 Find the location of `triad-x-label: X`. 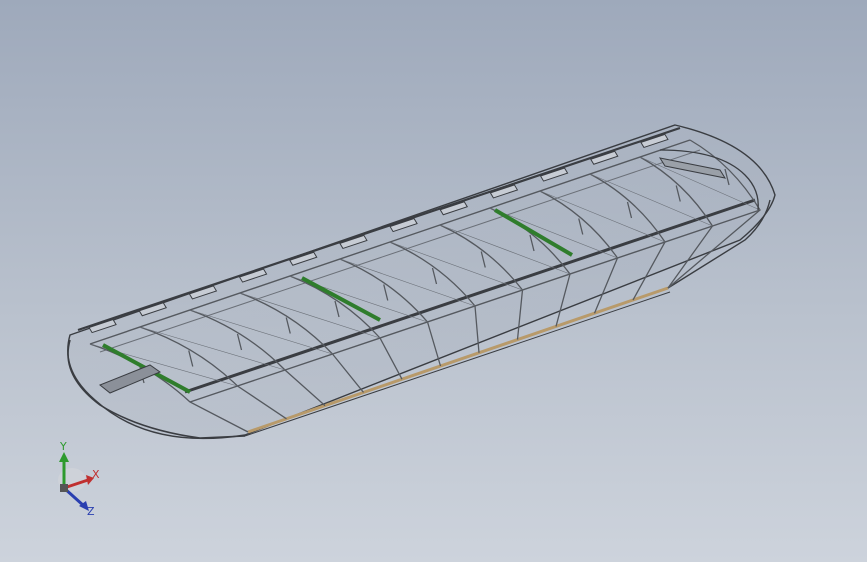

triad-x-label: X is located at coordinates (96, 474).